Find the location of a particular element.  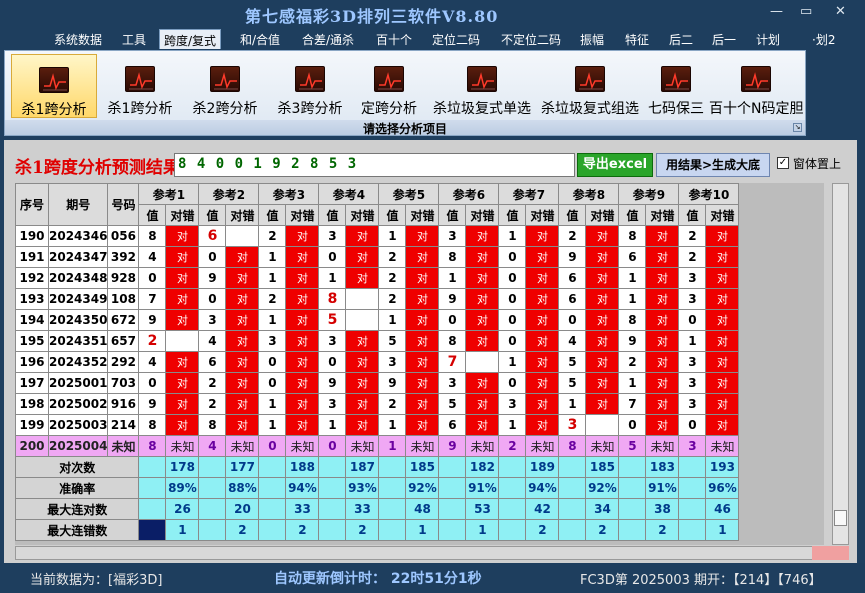

ribbon-junk-single: 杀垃圾复式单选 is located at coordinates (482, 86).